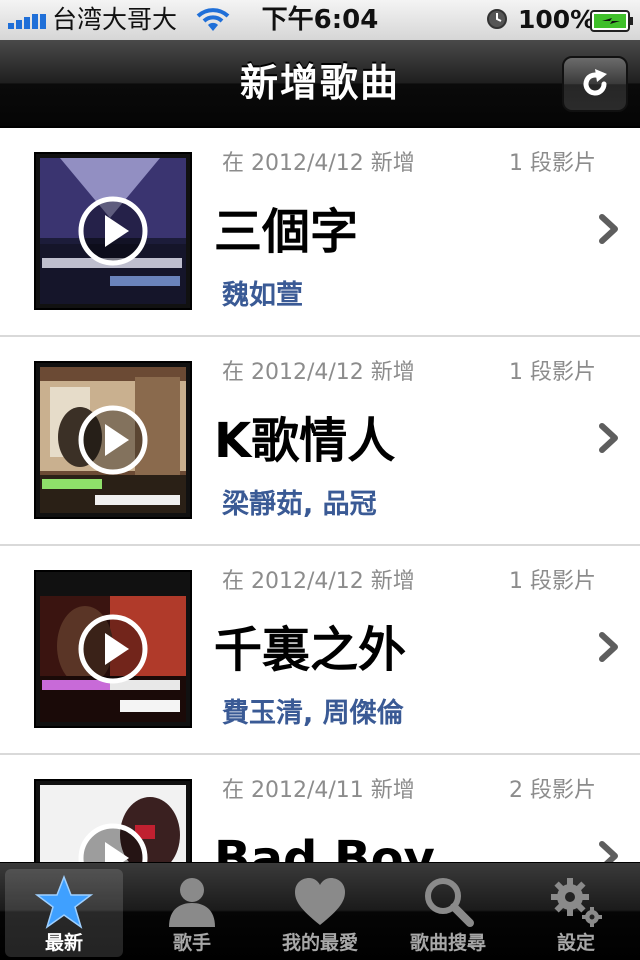 This screenshot has width=640, height=960. Describe the element at coordinates (305, 441) in the screenshot. I see `song-title: K歌情人` at that location.